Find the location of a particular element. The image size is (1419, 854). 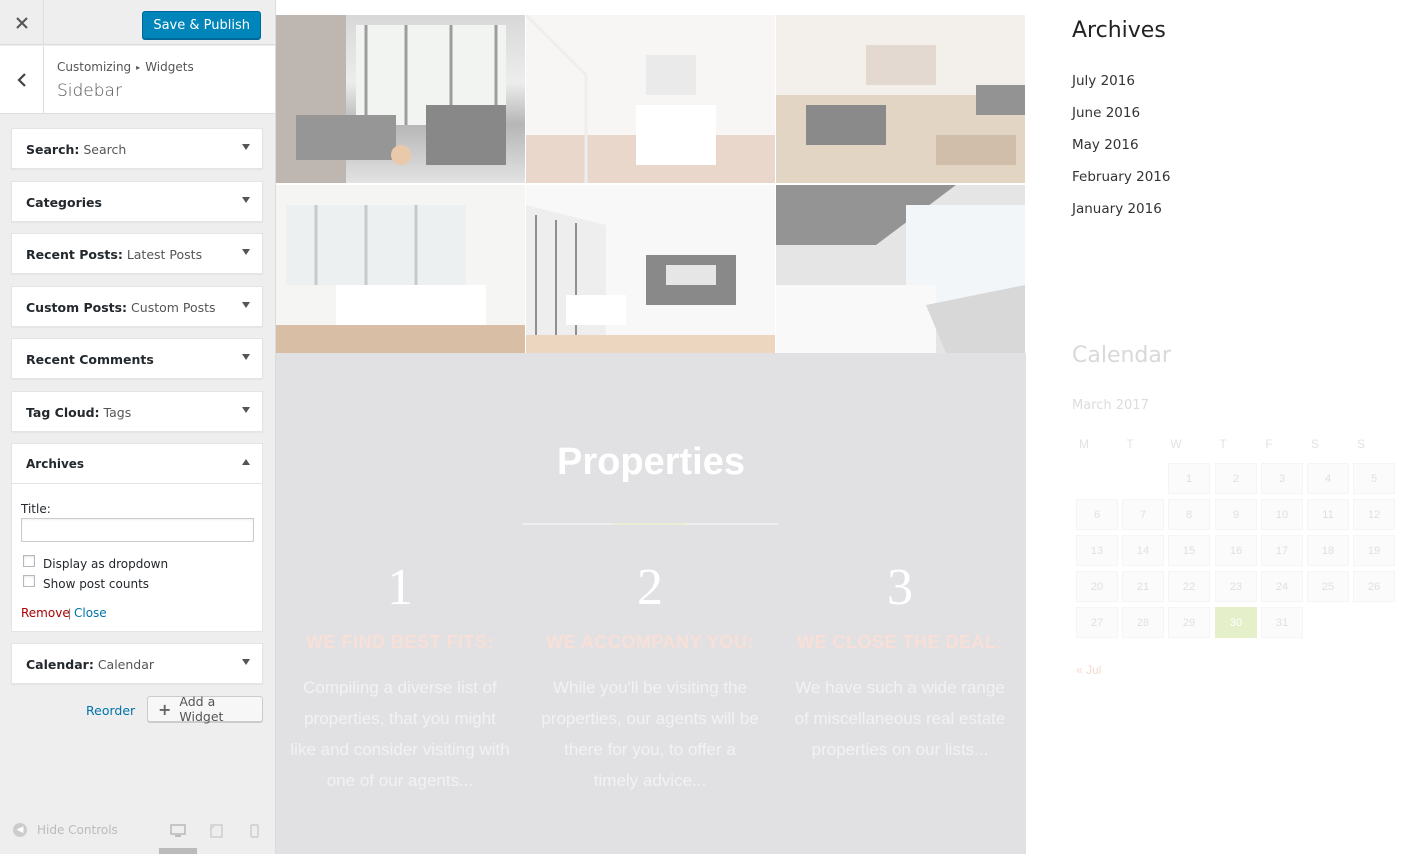

calendar-day: 6 is located at coordinates (1097, 514).